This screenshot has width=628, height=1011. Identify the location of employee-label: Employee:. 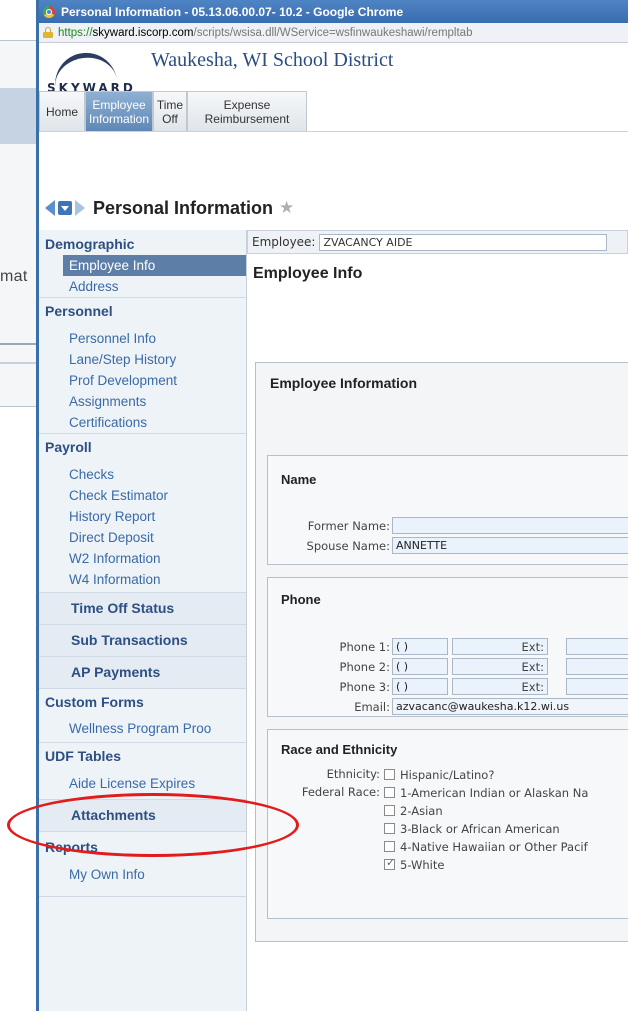
(284, 242).